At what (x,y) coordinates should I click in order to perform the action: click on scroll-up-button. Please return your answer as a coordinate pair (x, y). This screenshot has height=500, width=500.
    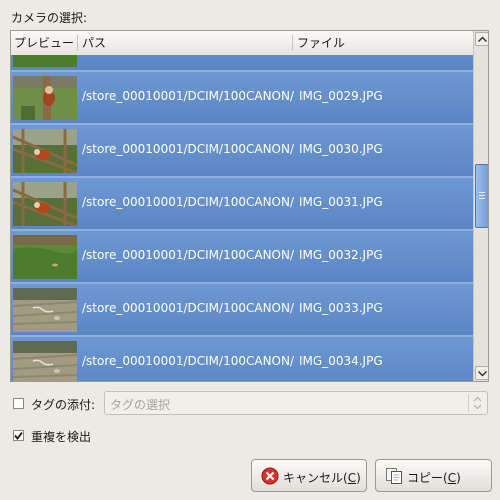
    Looking at the image, I should click on (481, 39).